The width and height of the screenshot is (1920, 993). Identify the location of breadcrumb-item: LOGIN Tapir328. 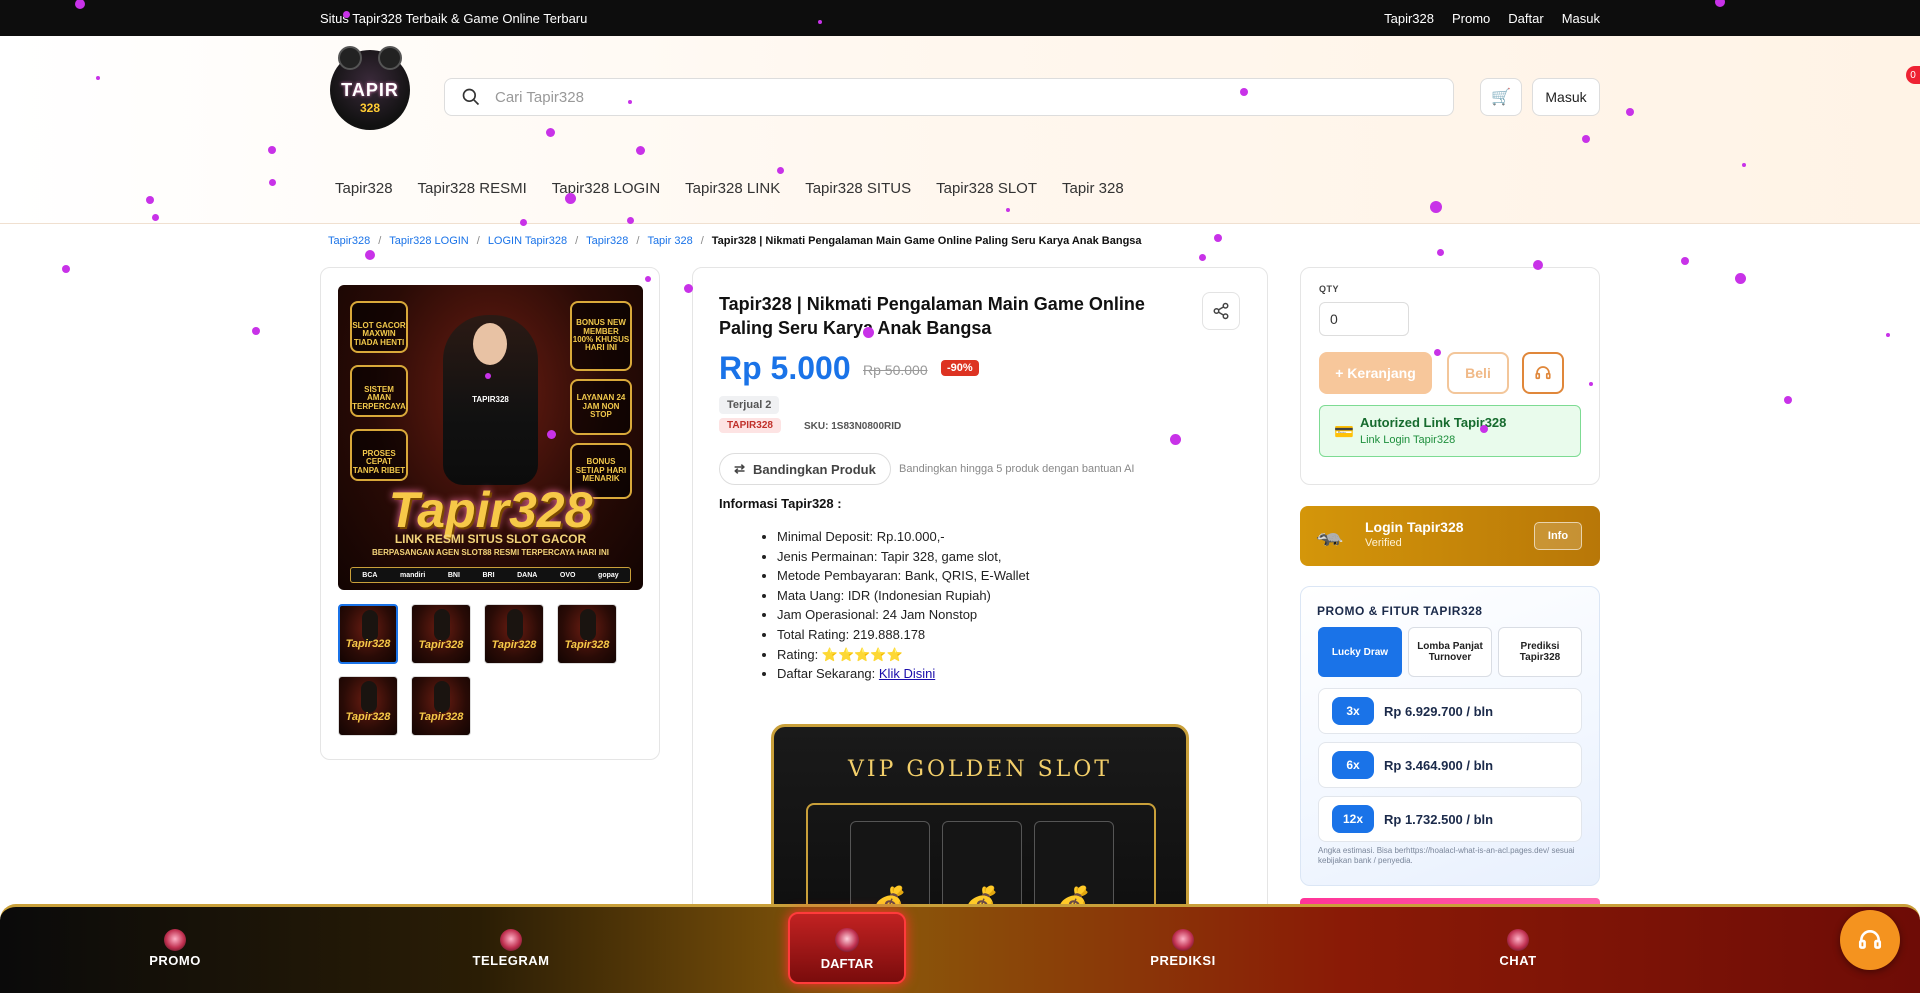
(527, 241).